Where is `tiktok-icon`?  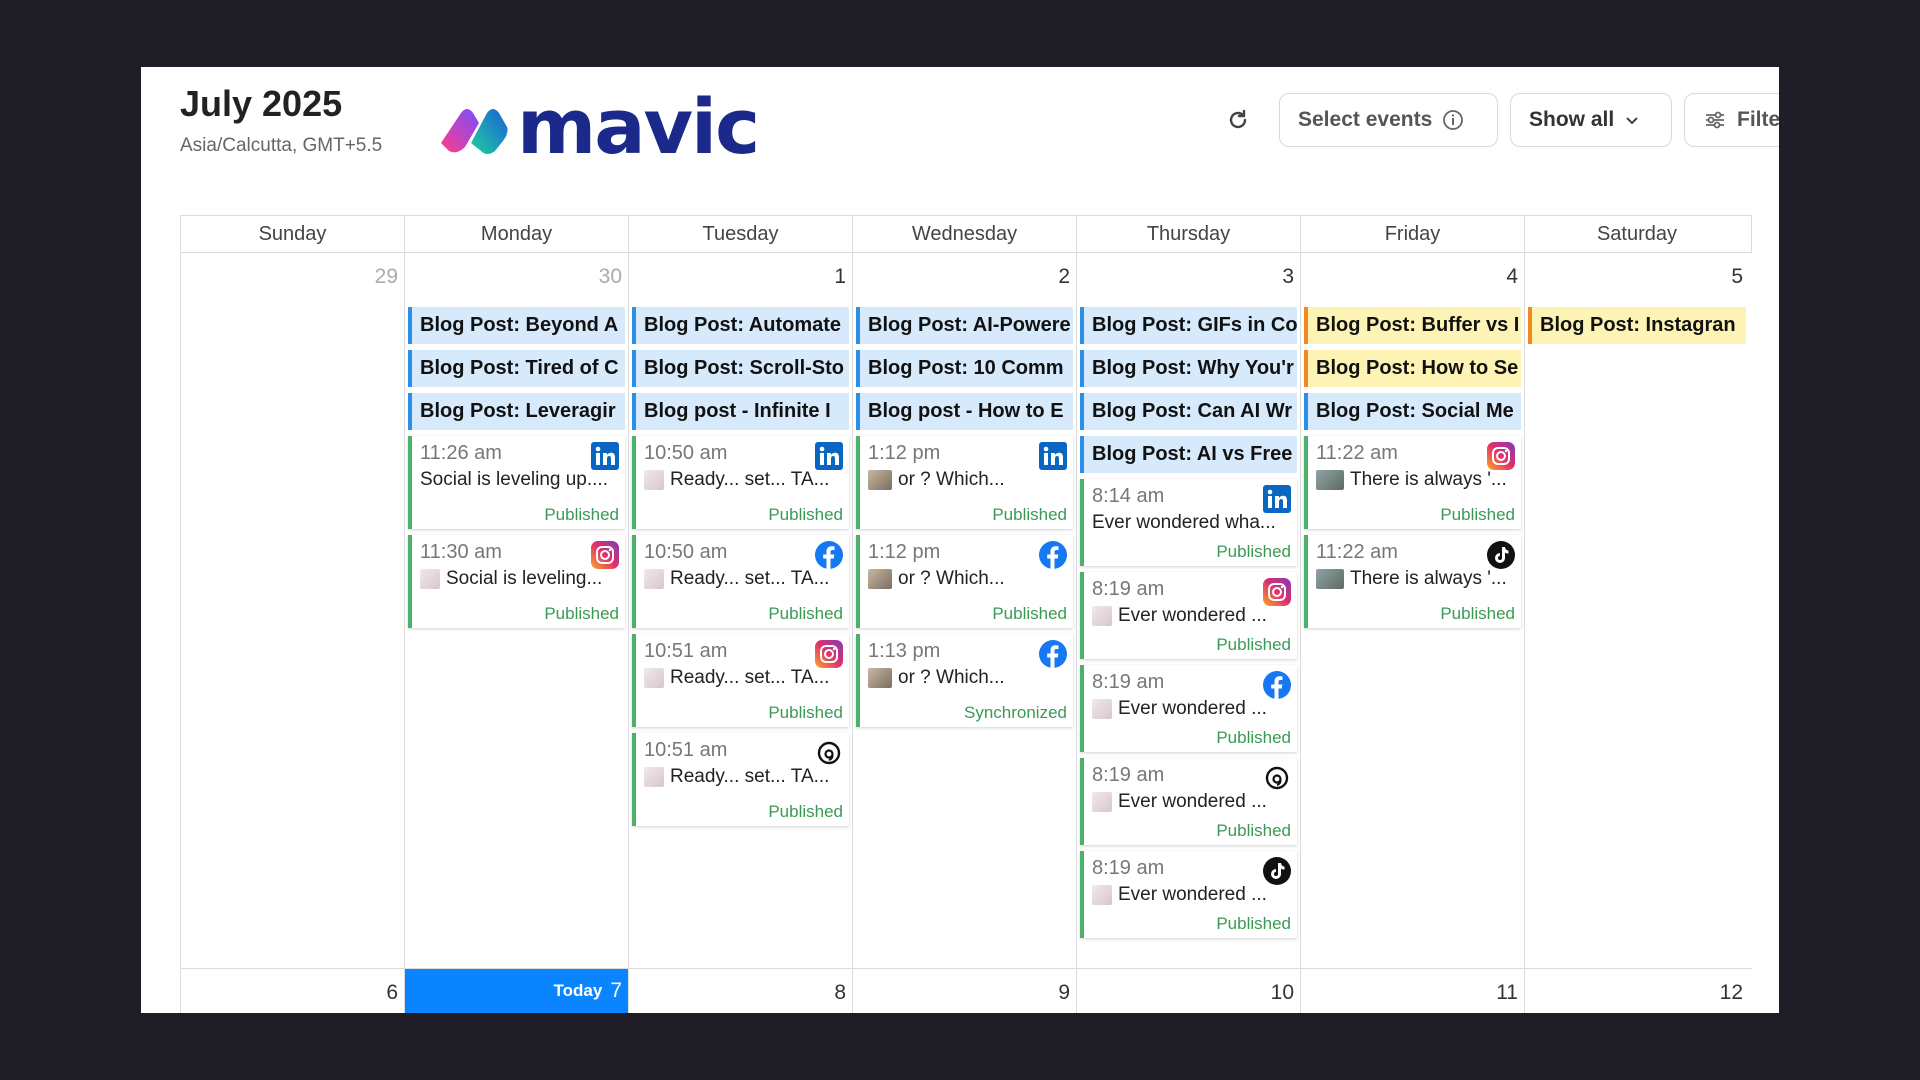 tiktok-icon is located at coordinates (1277, 871).